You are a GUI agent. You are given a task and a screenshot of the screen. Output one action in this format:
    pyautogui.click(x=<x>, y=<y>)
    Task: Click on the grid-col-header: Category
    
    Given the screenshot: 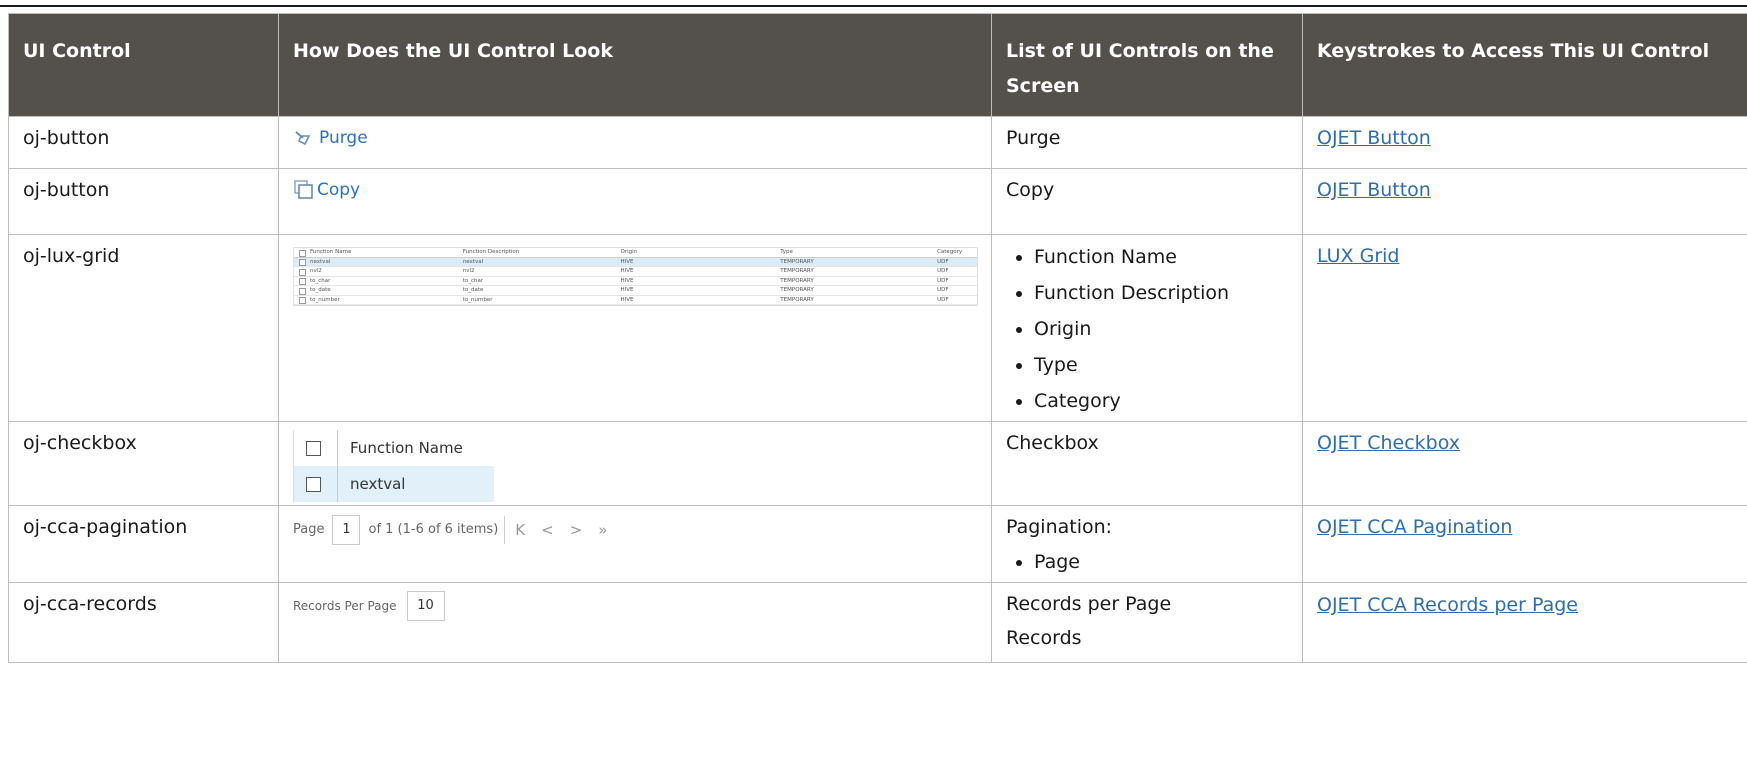 What is the action you would take?
    pyautogui.click(x=950, y=252)
    